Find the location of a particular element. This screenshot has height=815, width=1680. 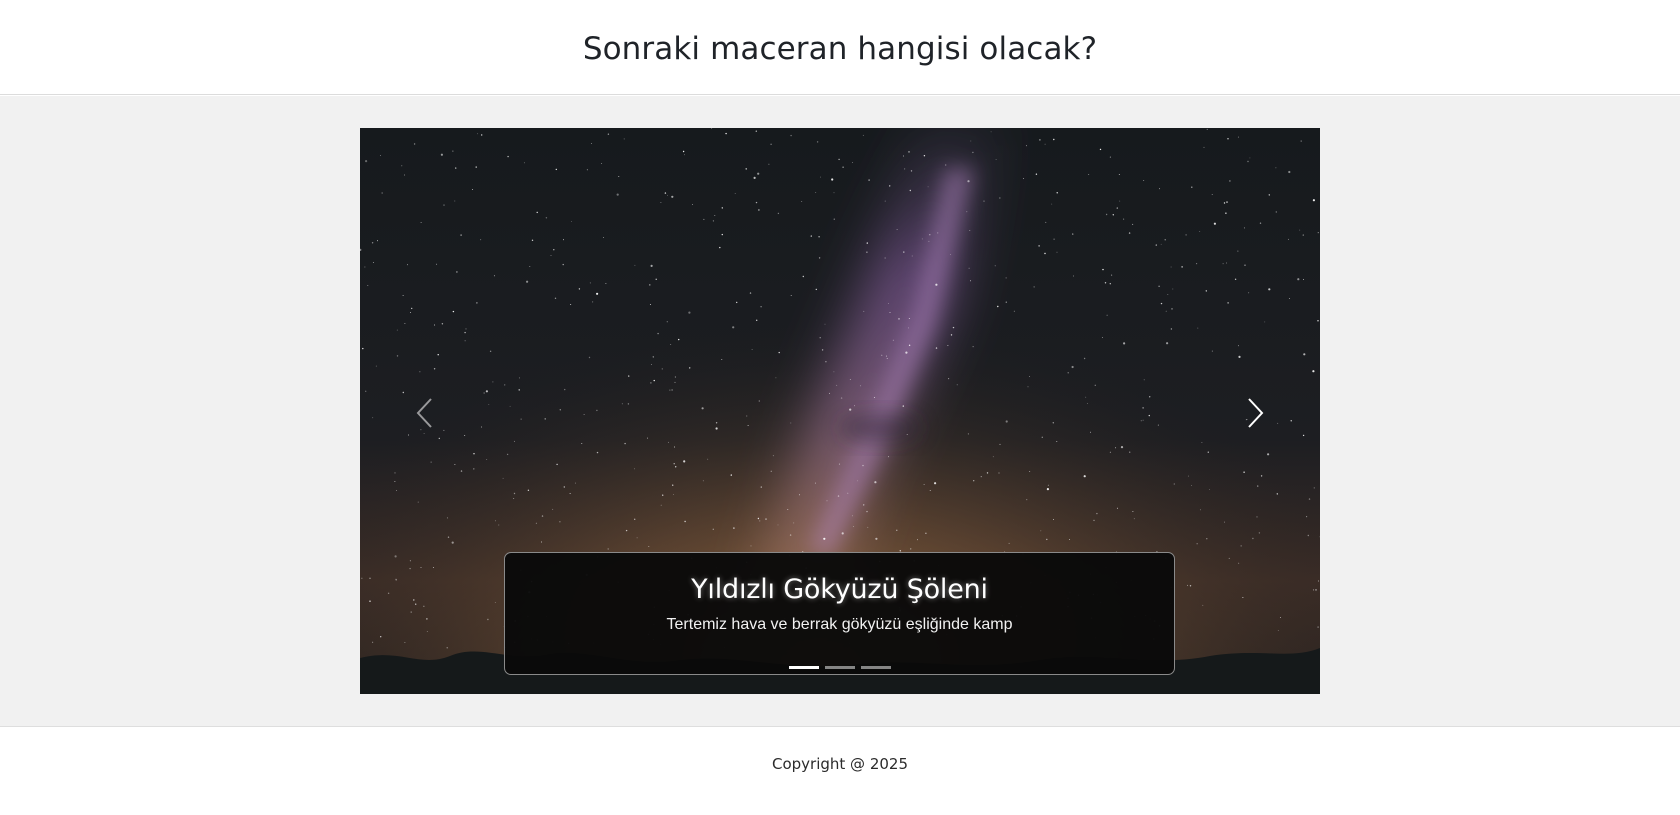

previous-slide-button is located at coordinates (425, 413).